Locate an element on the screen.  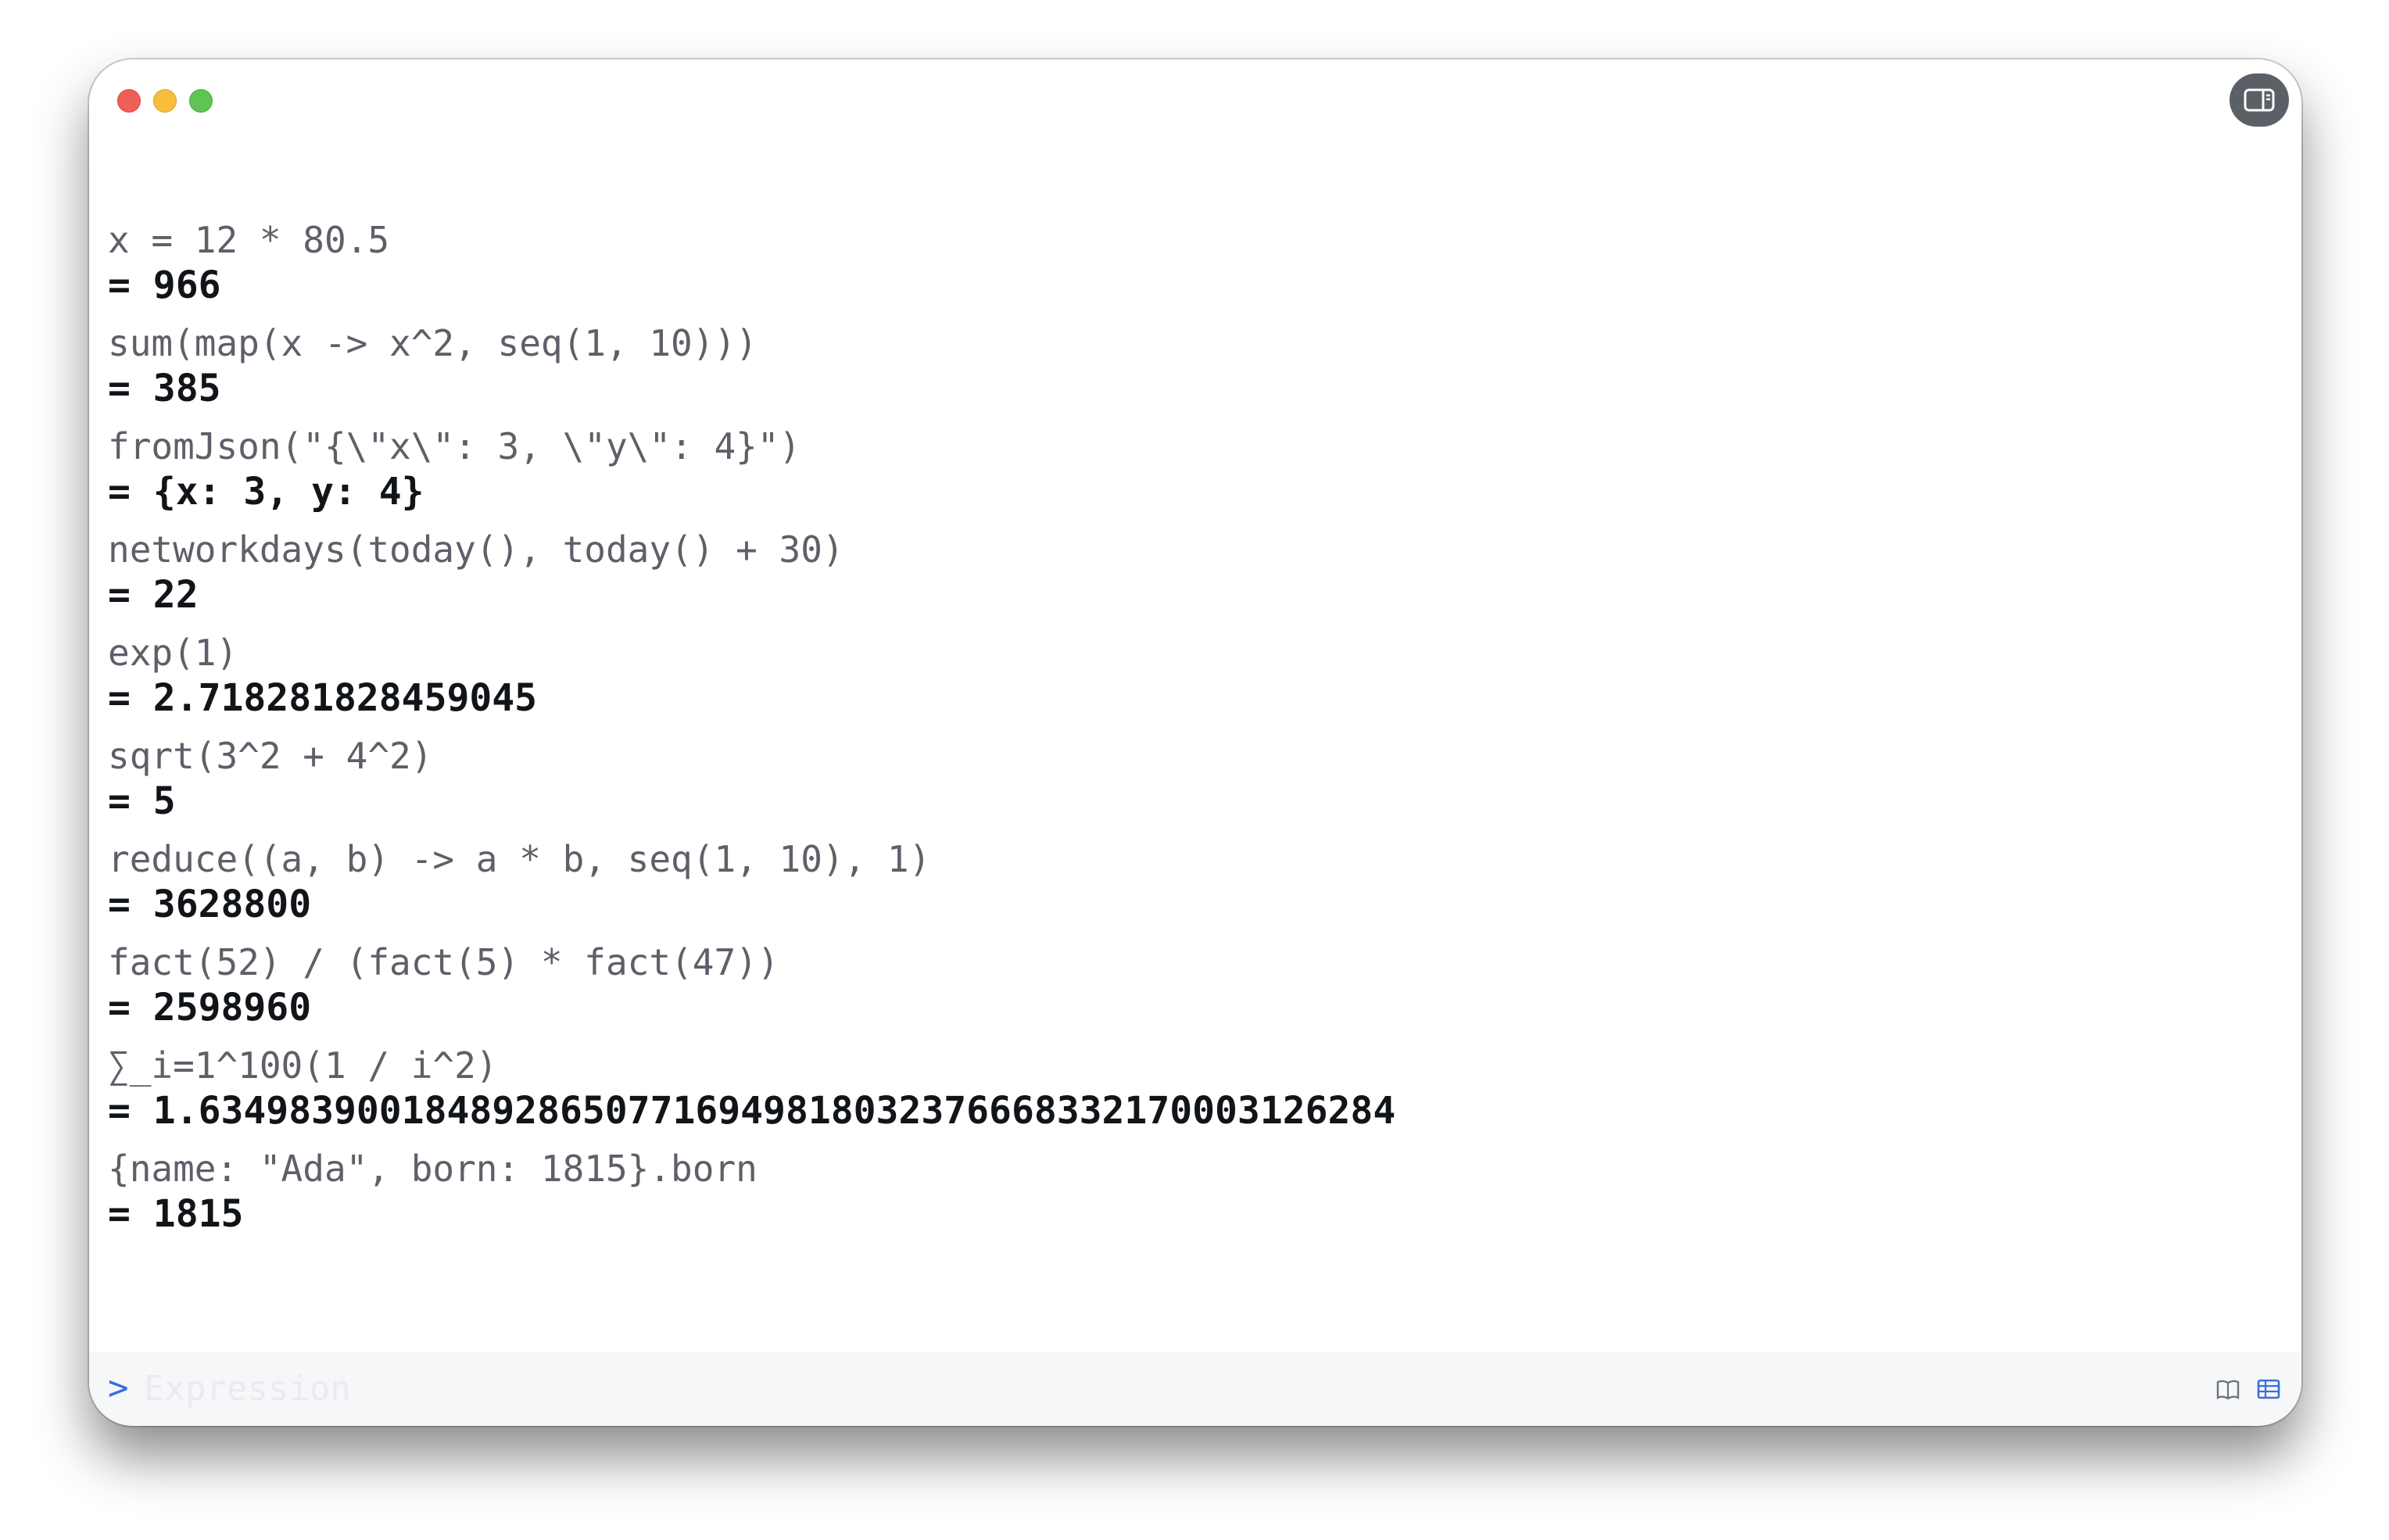
expression-text: fact(52) / (fact(5) * fact(47)) is located at coordinates (443, 962).